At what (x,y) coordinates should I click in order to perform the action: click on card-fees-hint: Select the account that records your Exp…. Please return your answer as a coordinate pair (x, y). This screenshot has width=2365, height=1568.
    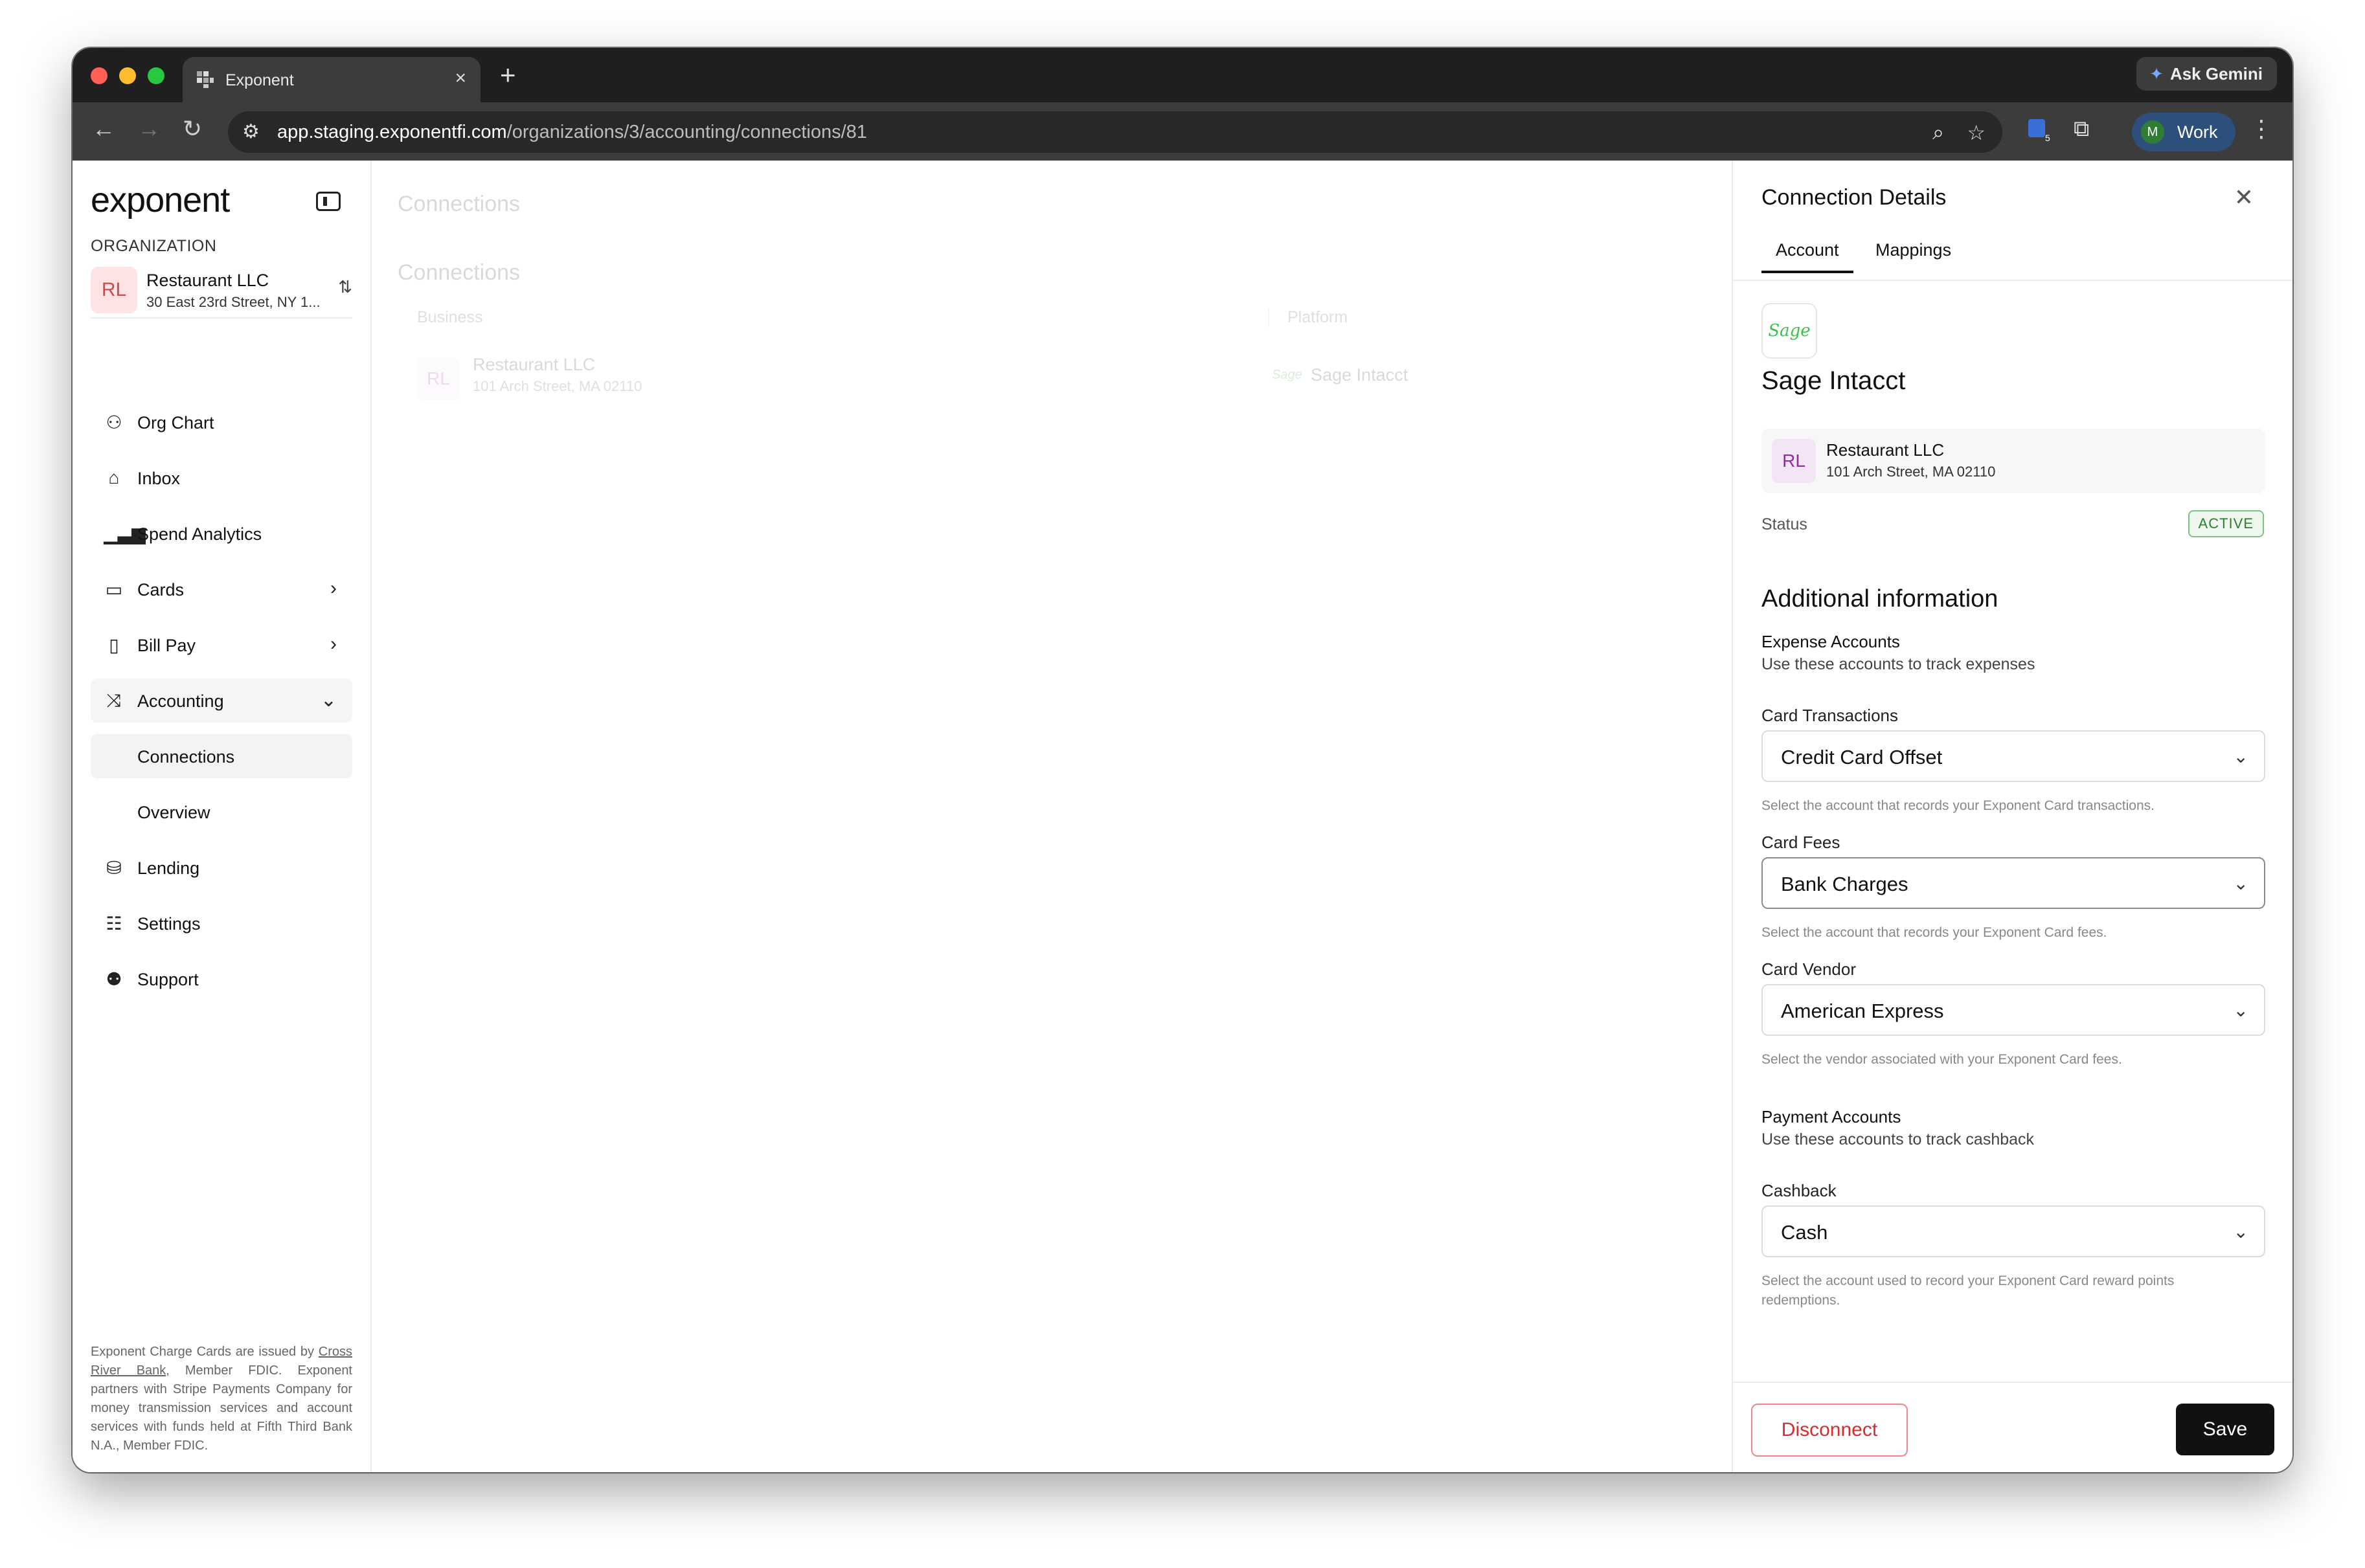
    Looking at the image, I should click on (1934, 933).